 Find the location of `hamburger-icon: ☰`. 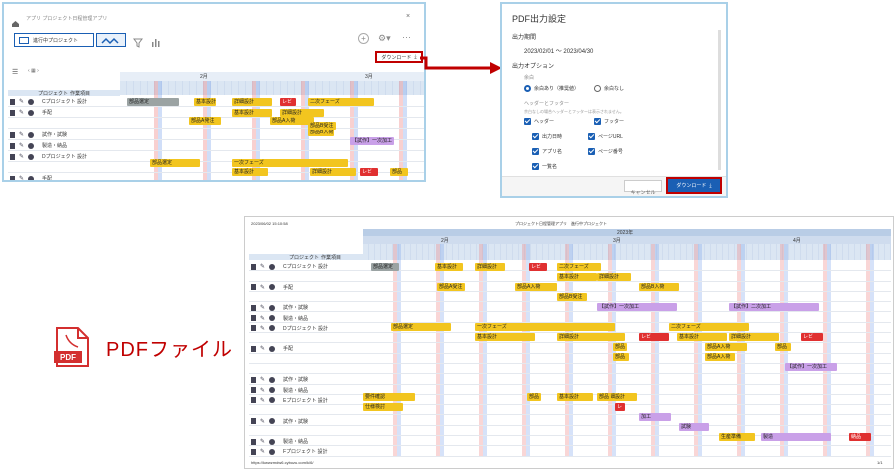

hamburger-icon: ☰ is located at coordinates (15, 72).